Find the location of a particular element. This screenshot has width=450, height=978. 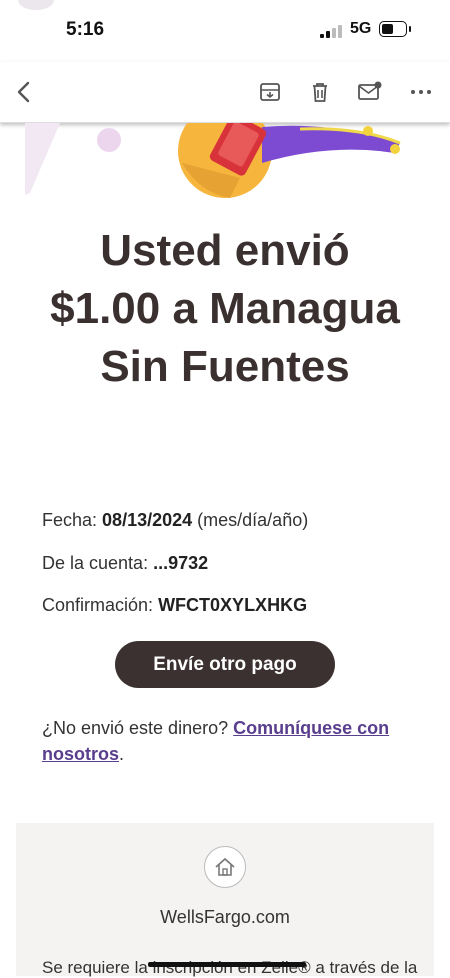

confirmation-label: Confirmación: is located at coordinates (98, 605).